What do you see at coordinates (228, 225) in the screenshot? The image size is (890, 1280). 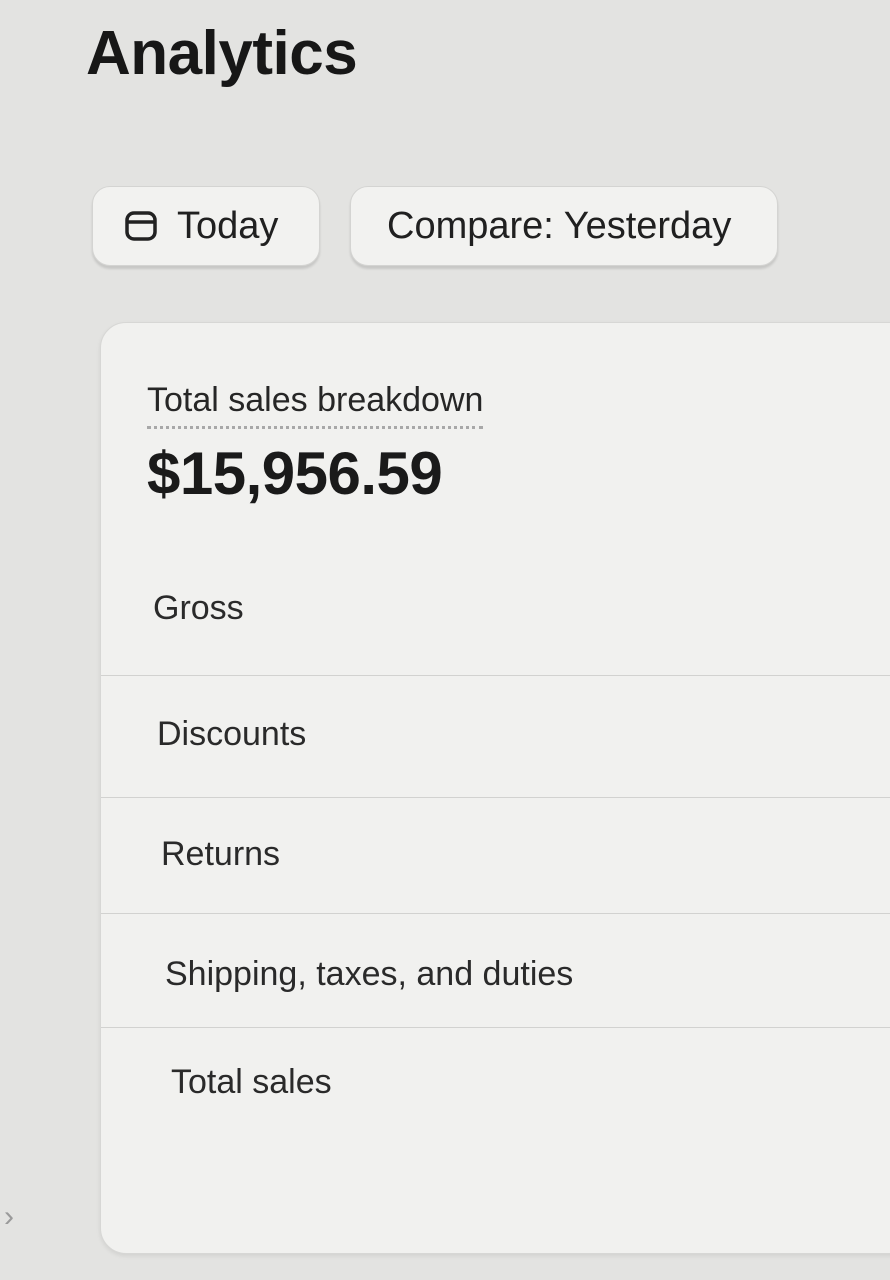 I see `date-range-label: Today` at bounding box center [228, 225].